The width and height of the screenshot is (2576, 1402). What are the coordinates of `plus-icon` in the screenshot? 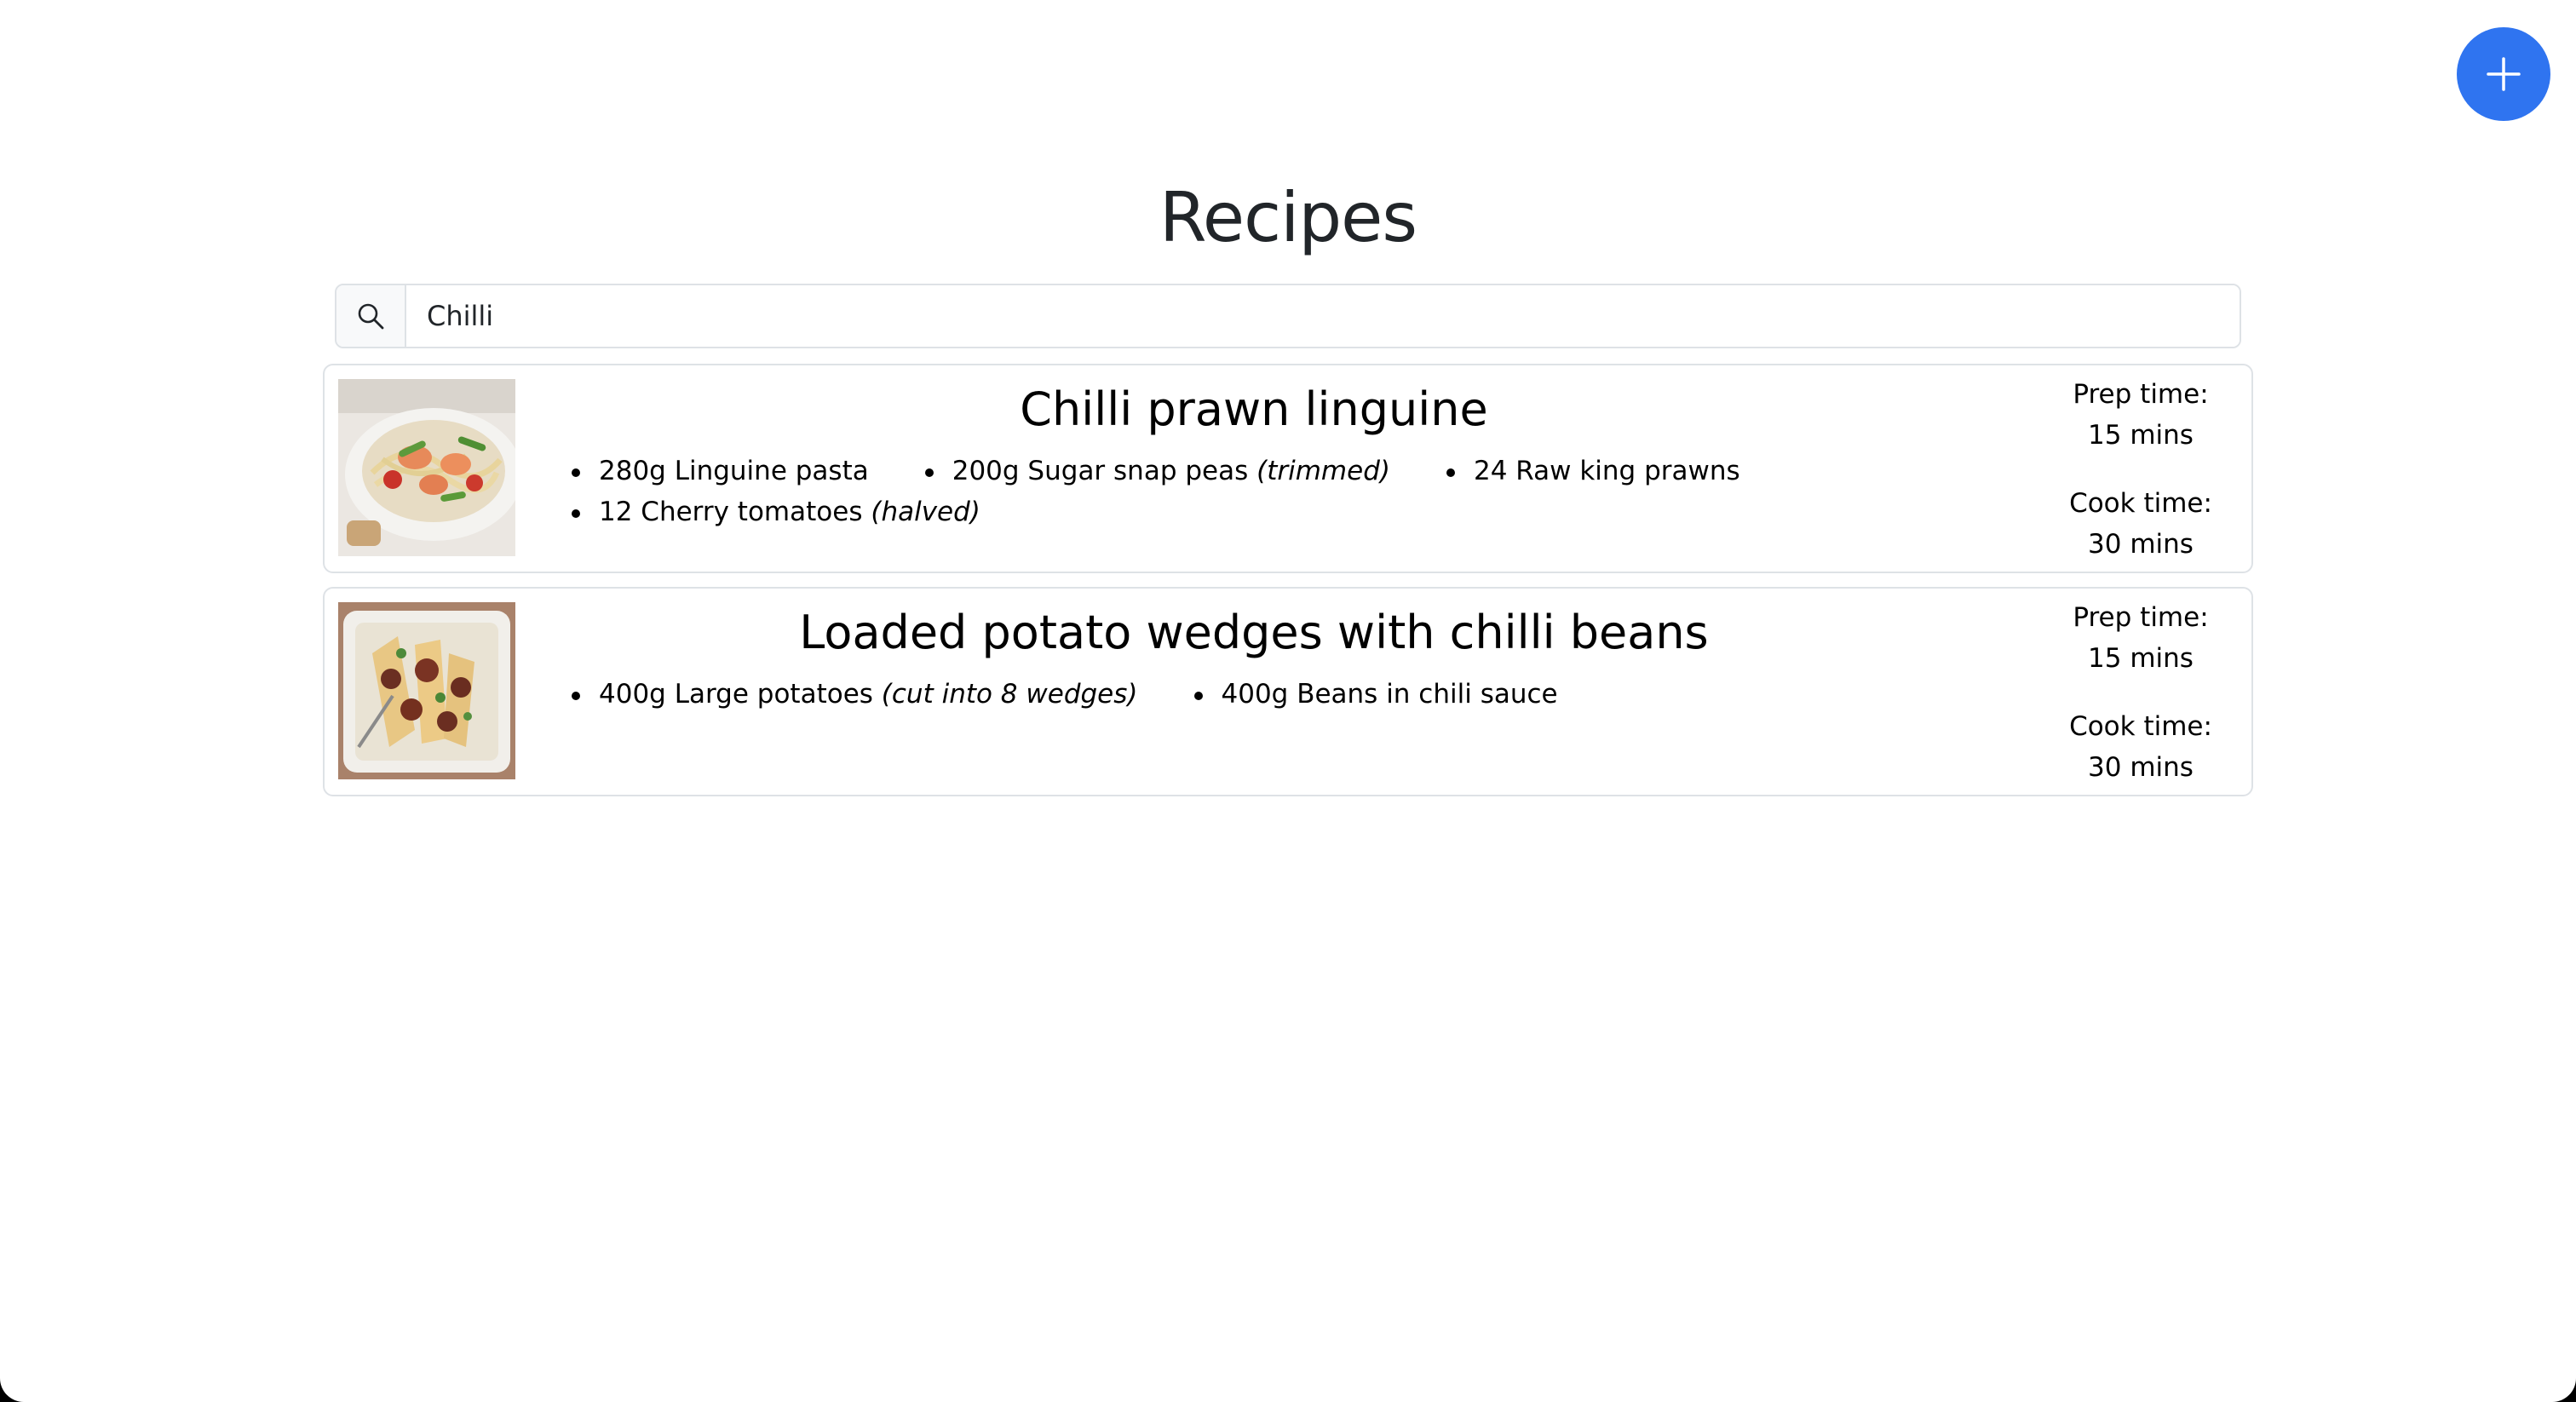 It's located at (2504, 74).